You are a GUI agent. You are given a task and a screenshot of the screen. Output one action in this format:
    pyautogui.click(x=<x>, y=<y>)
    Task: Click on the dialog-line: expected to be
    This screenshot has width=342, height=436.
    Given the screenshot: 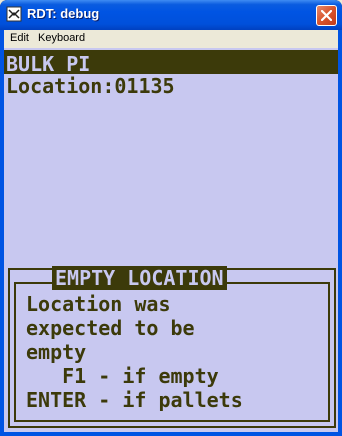 What is the action you would take?
    pyautogui.click(x=110, y=328)
    